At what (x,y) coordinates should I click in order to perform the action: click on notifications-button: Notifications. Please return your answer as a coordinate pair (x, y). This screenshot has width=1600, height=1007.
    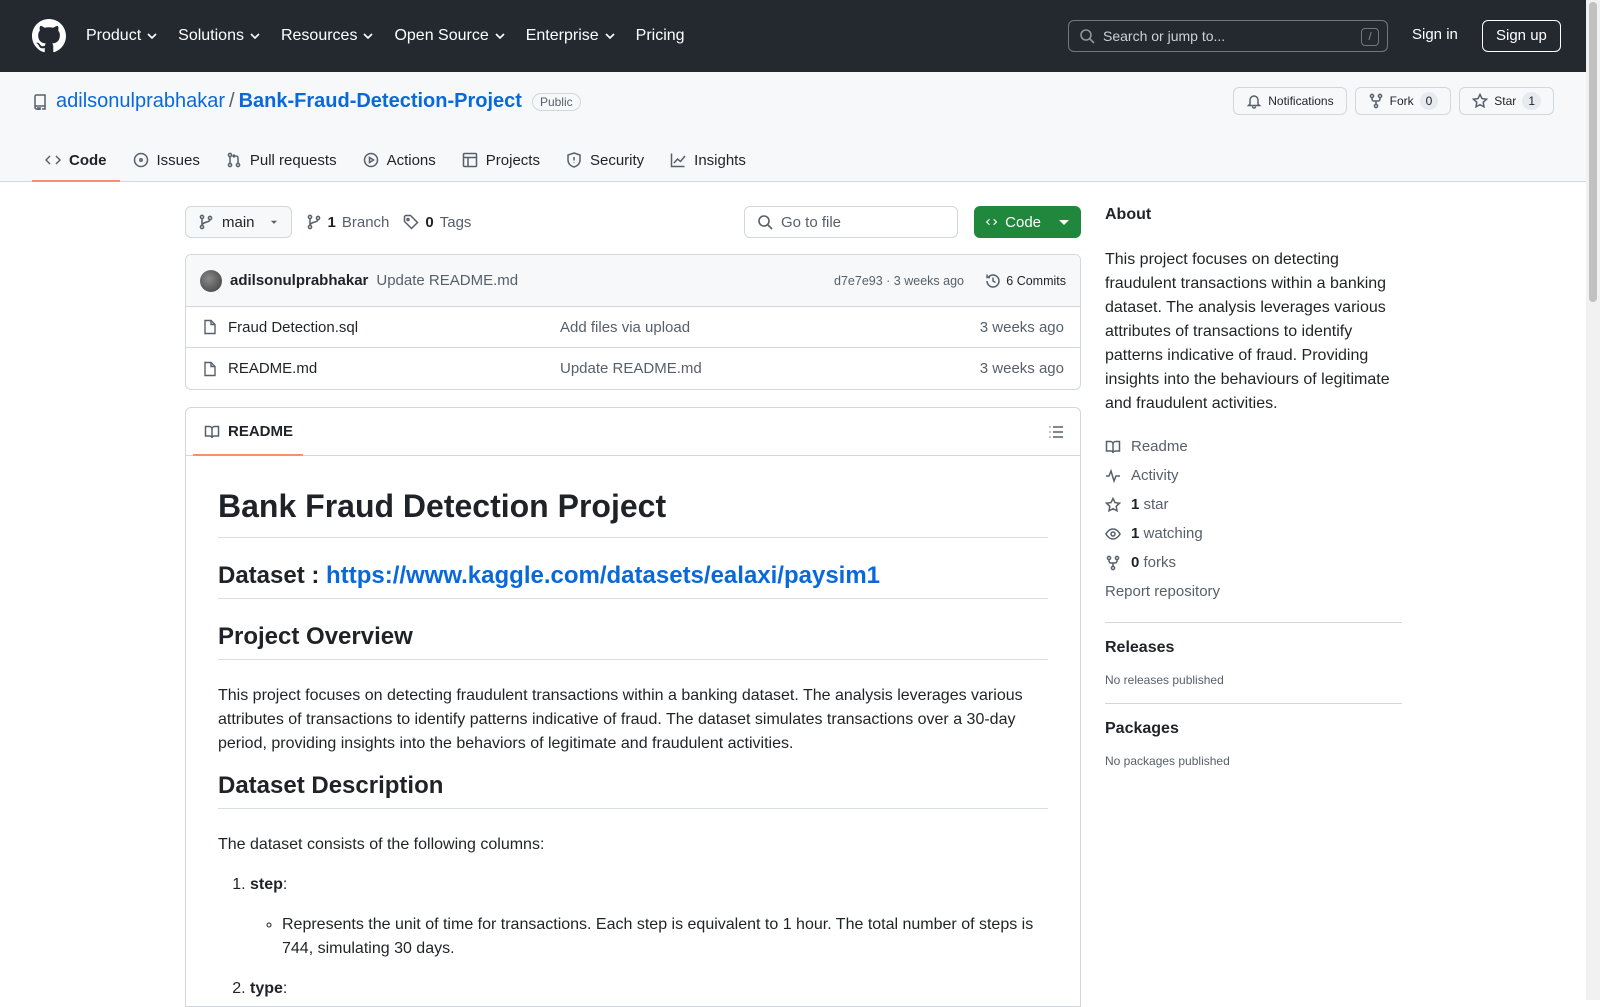
    Looking at the image, I should click on (1290, 101).